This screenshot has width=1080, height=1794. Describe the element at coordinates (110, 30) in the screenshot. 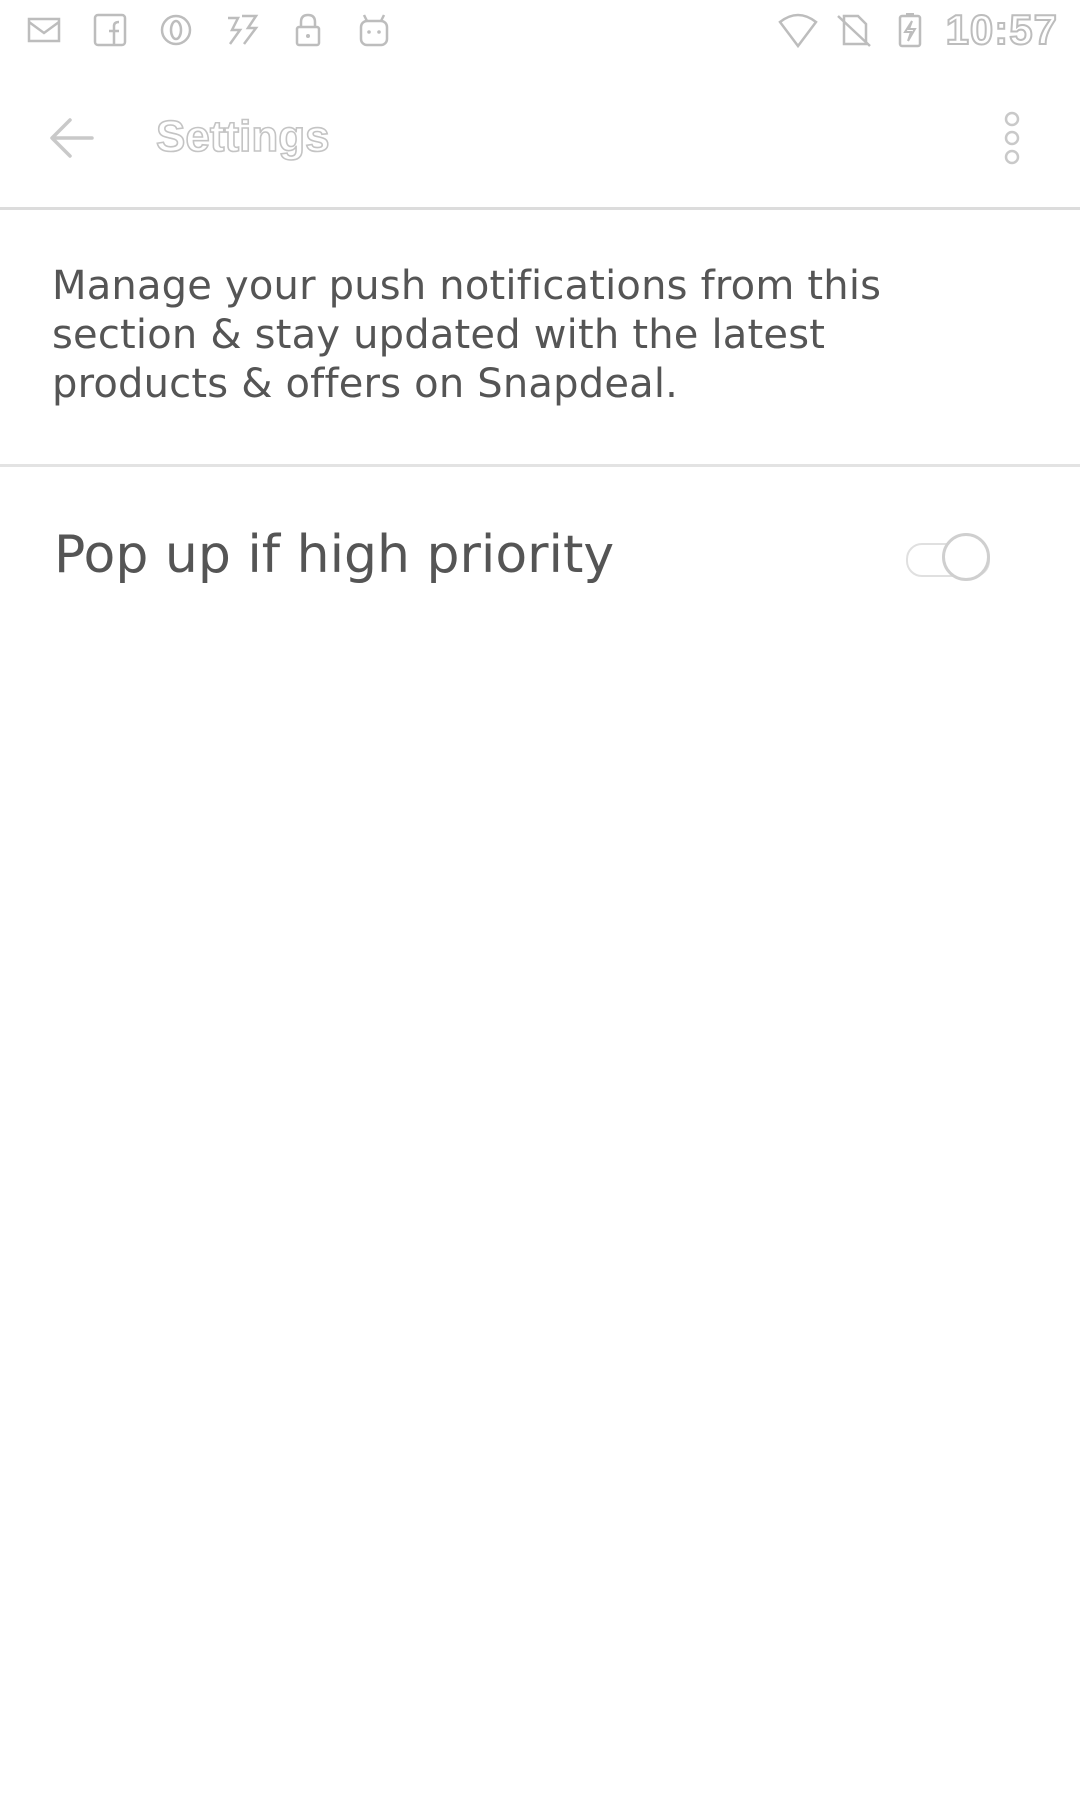

I see `facebook-icon` at that location.